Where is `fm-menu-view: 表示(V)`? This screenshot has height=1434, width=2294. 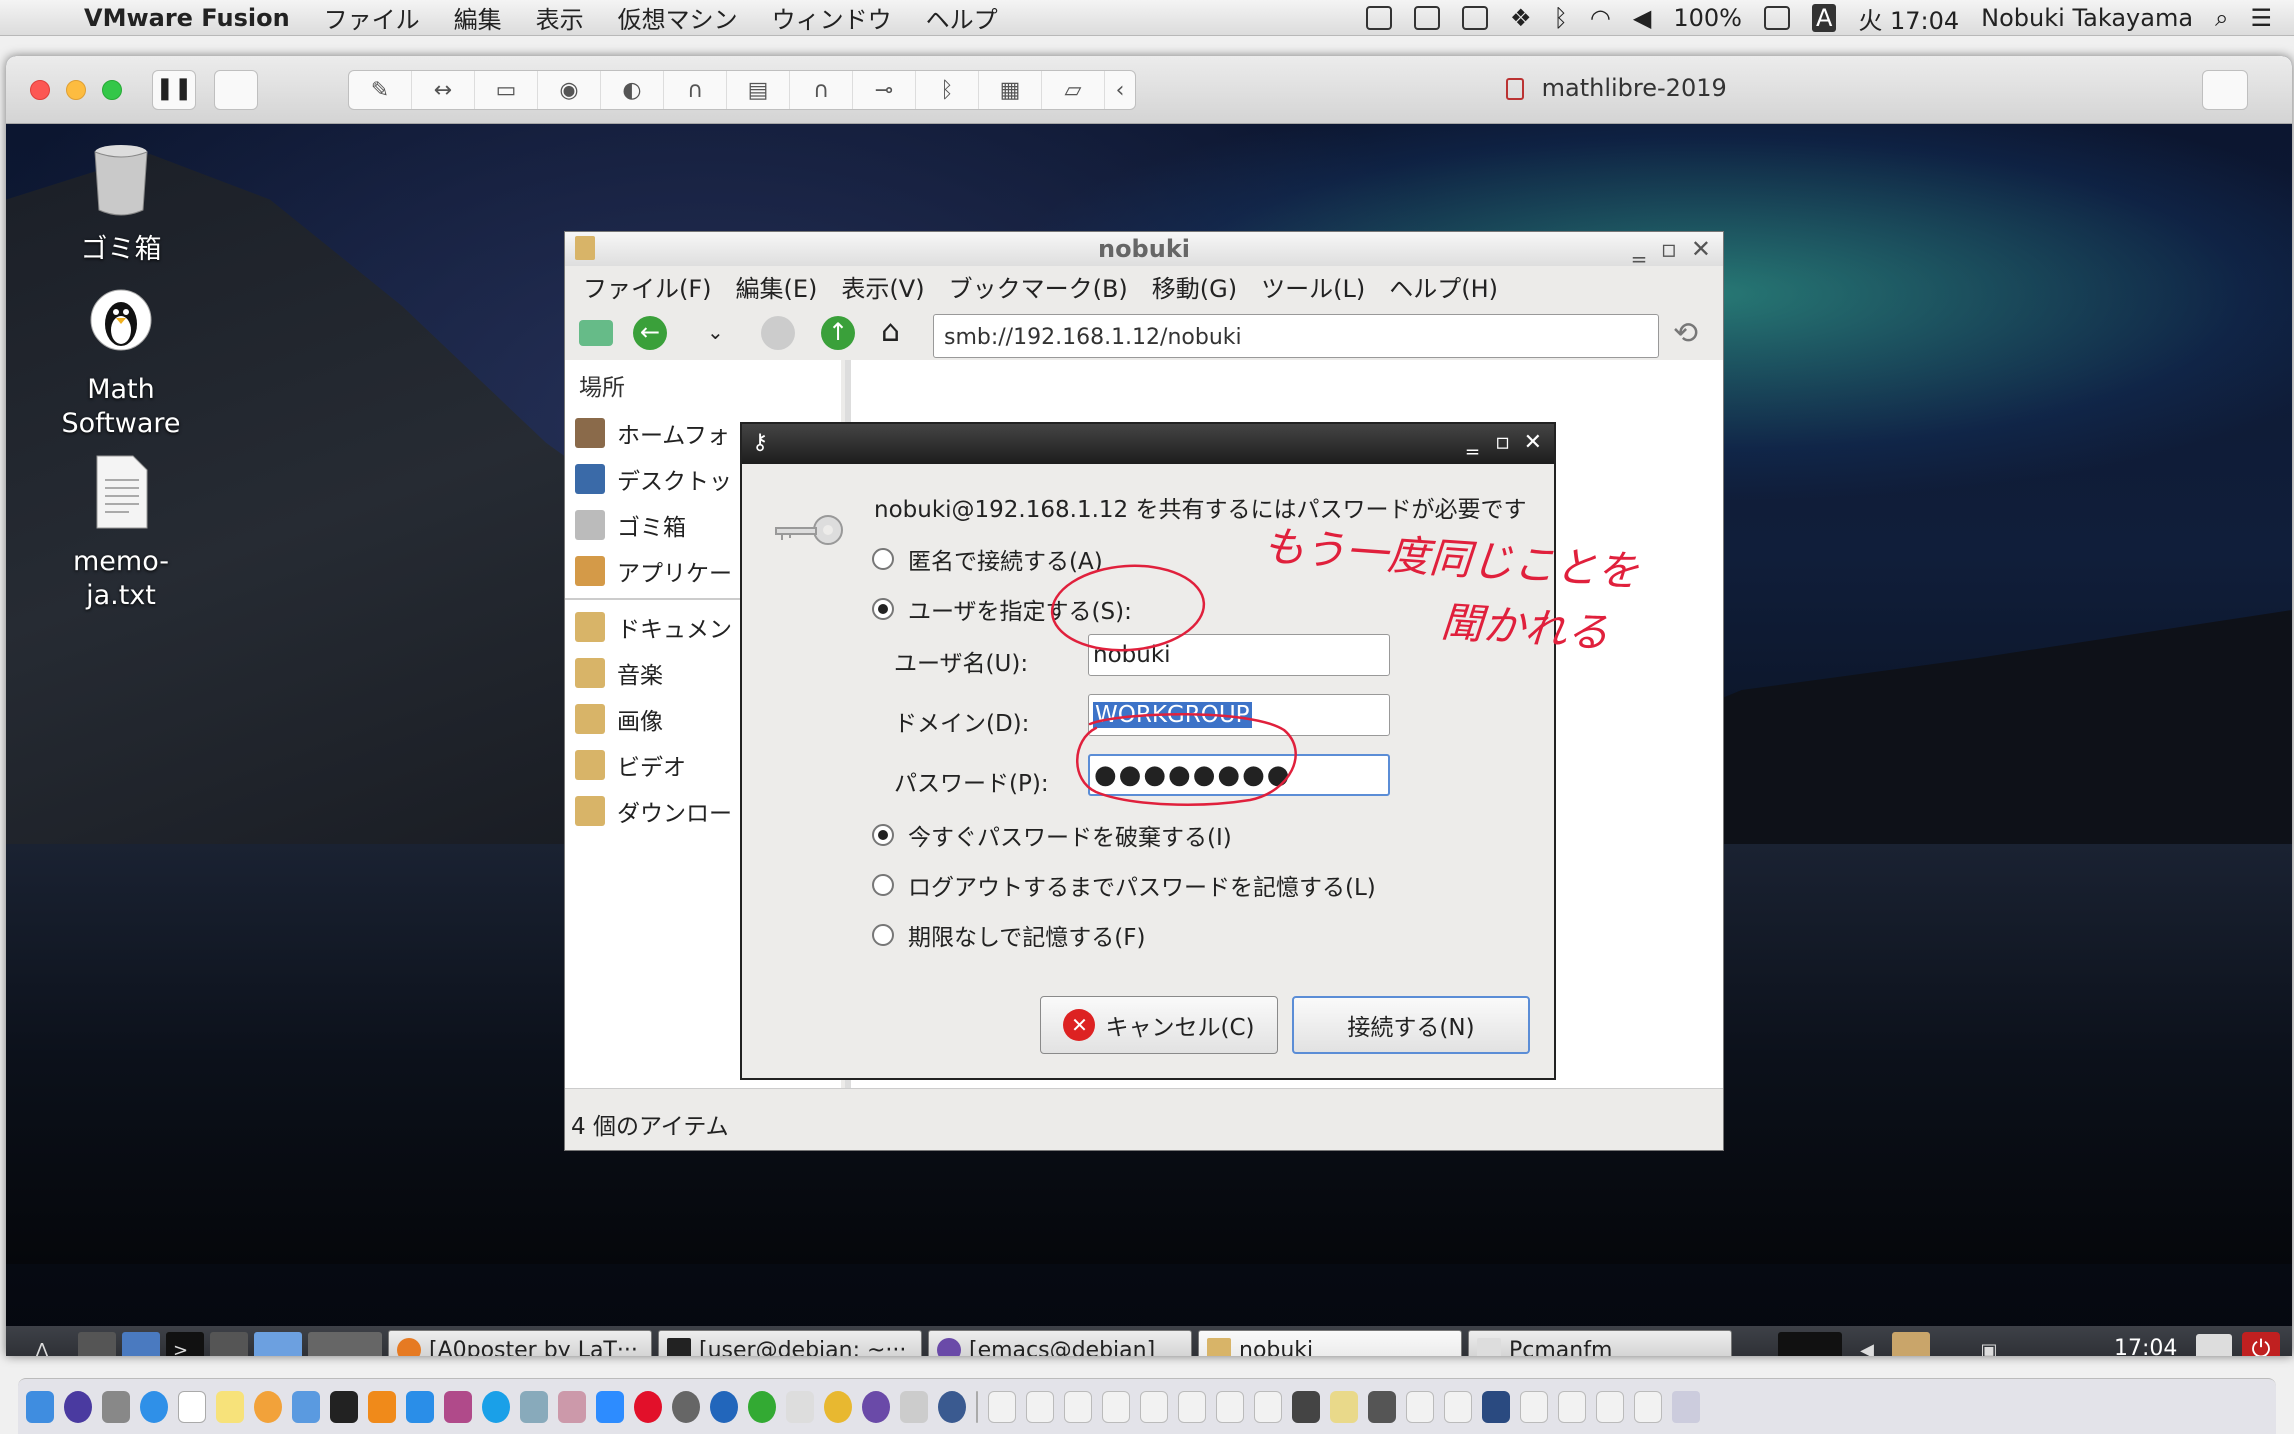 fm-menu-view: 表示(V) is located at coordinates (882, 286).